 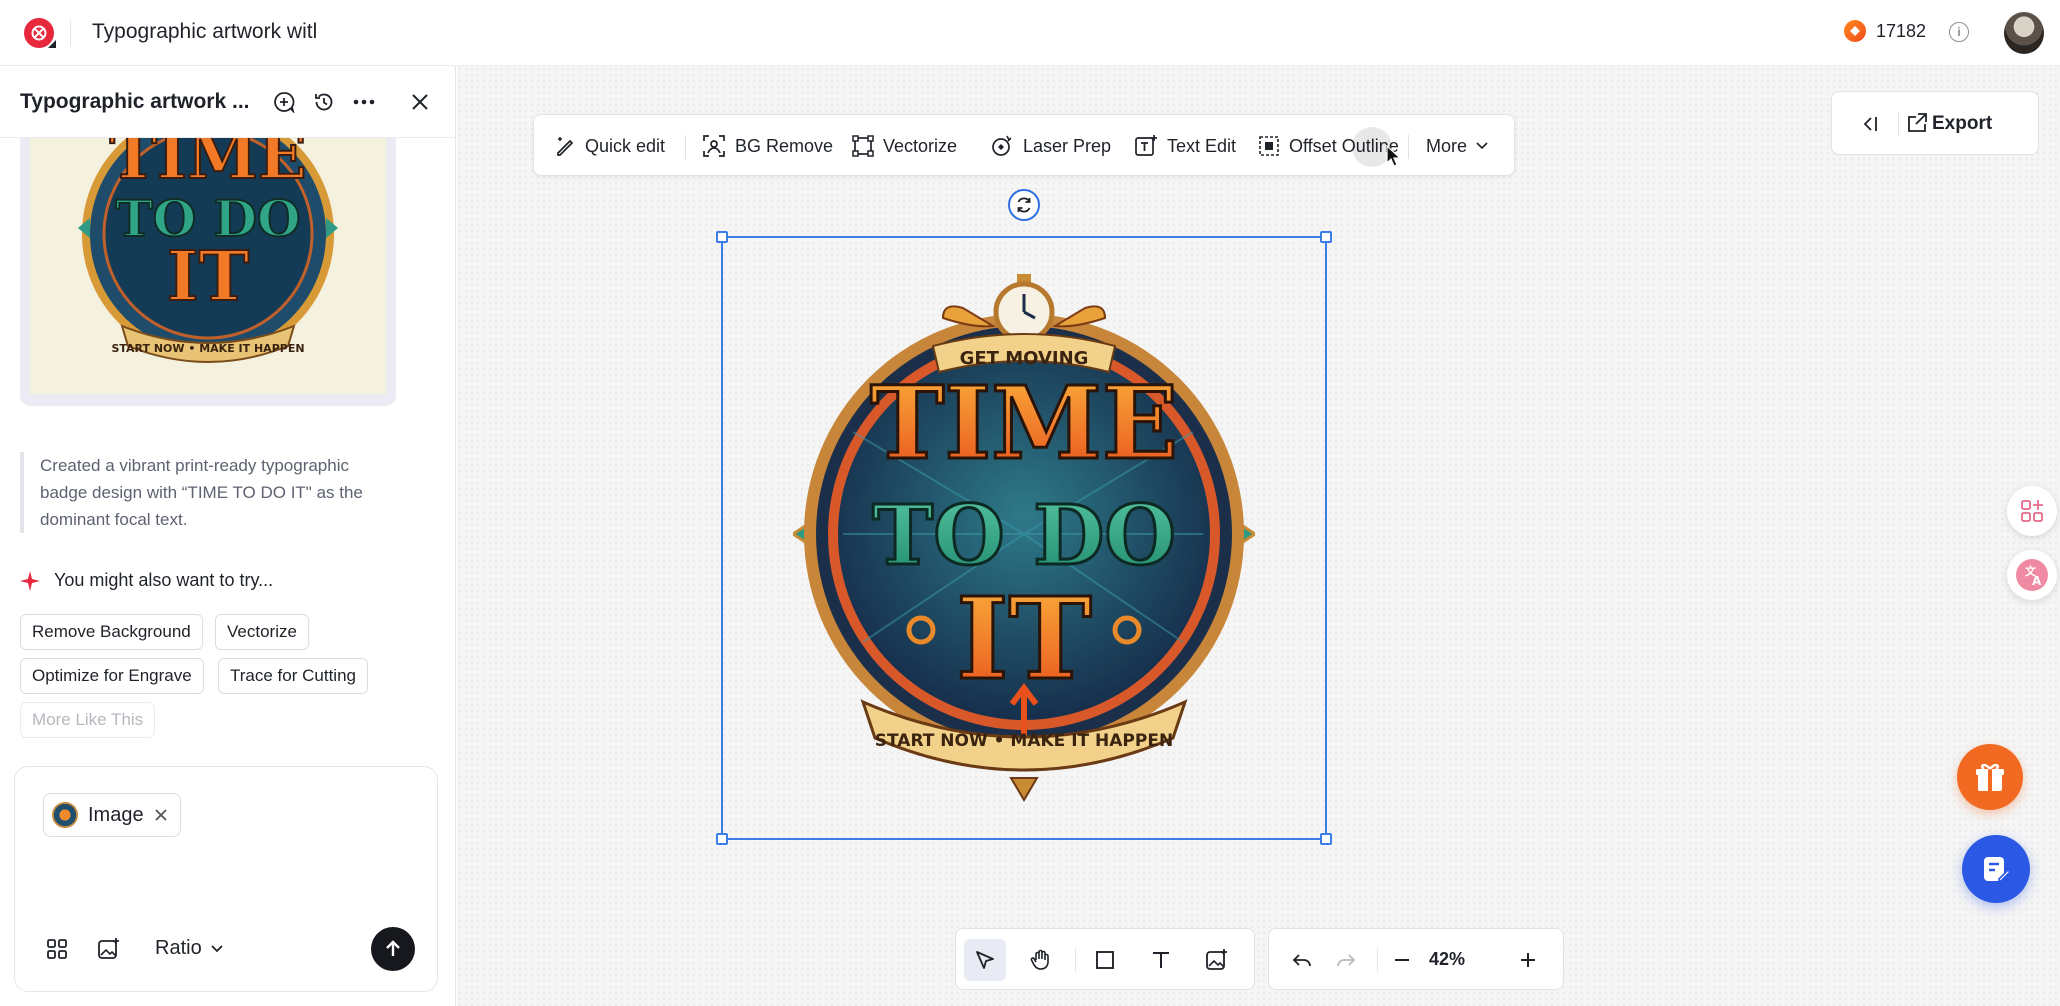 I want to click on resize-handle-top-left, so click(x=722, y=237).